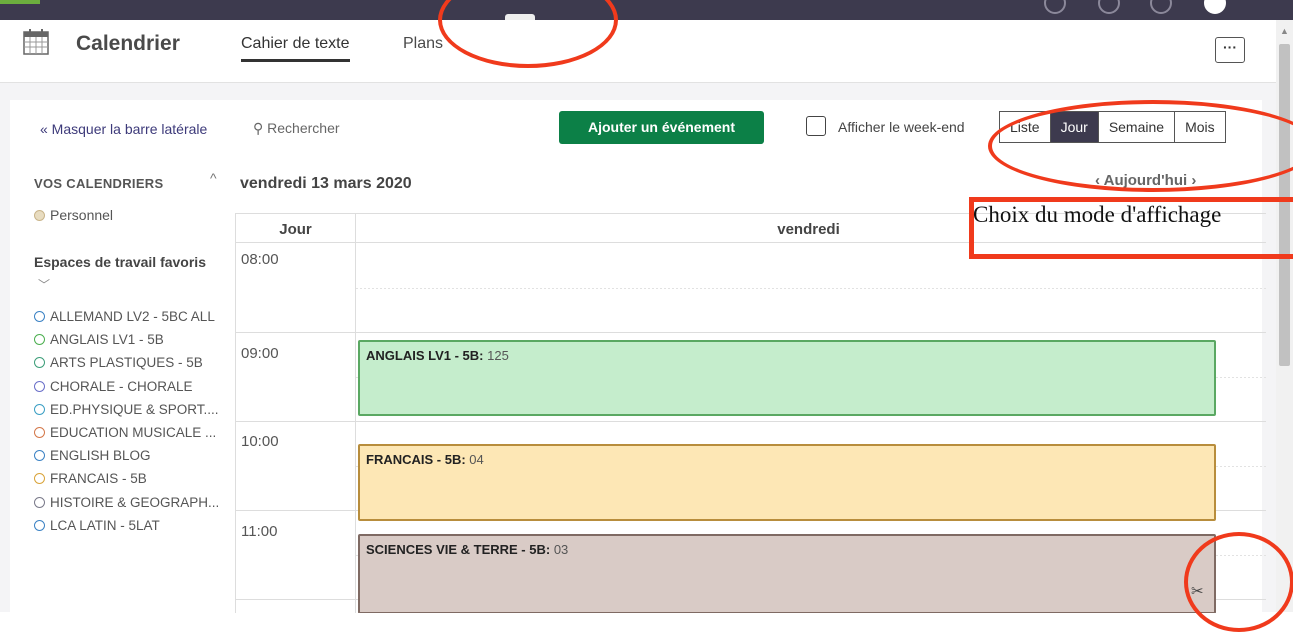 This screenshot has width=1293, height=632. Describe the element at coordinates (20, 2) in the screenshot. I see `logo-strip` at that location.